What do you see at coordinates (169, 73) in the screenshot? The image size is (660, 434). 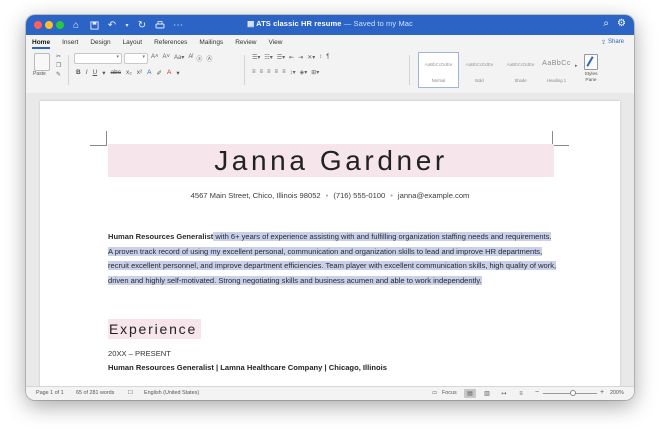 I see `font-color-icon: A` at bounding box center [169, 73].